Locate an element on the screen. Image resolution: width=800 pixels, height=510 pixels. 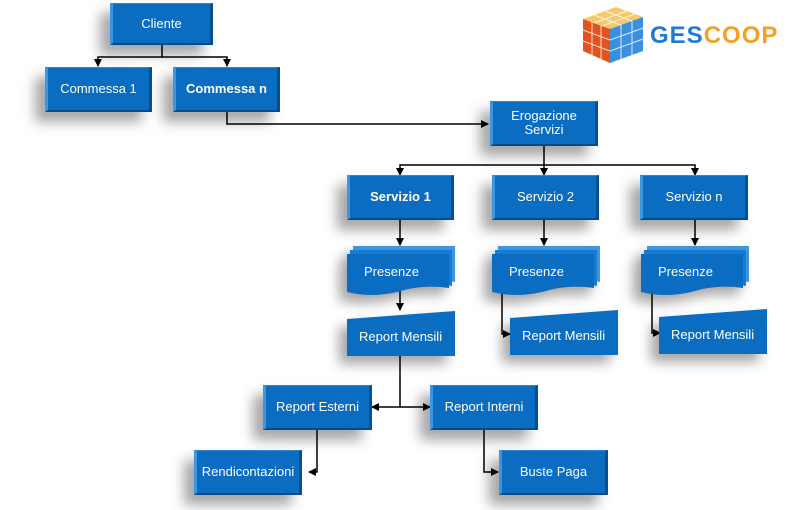
node-report-mensili-n: Report Mensili is located at coordinates (713, 331).